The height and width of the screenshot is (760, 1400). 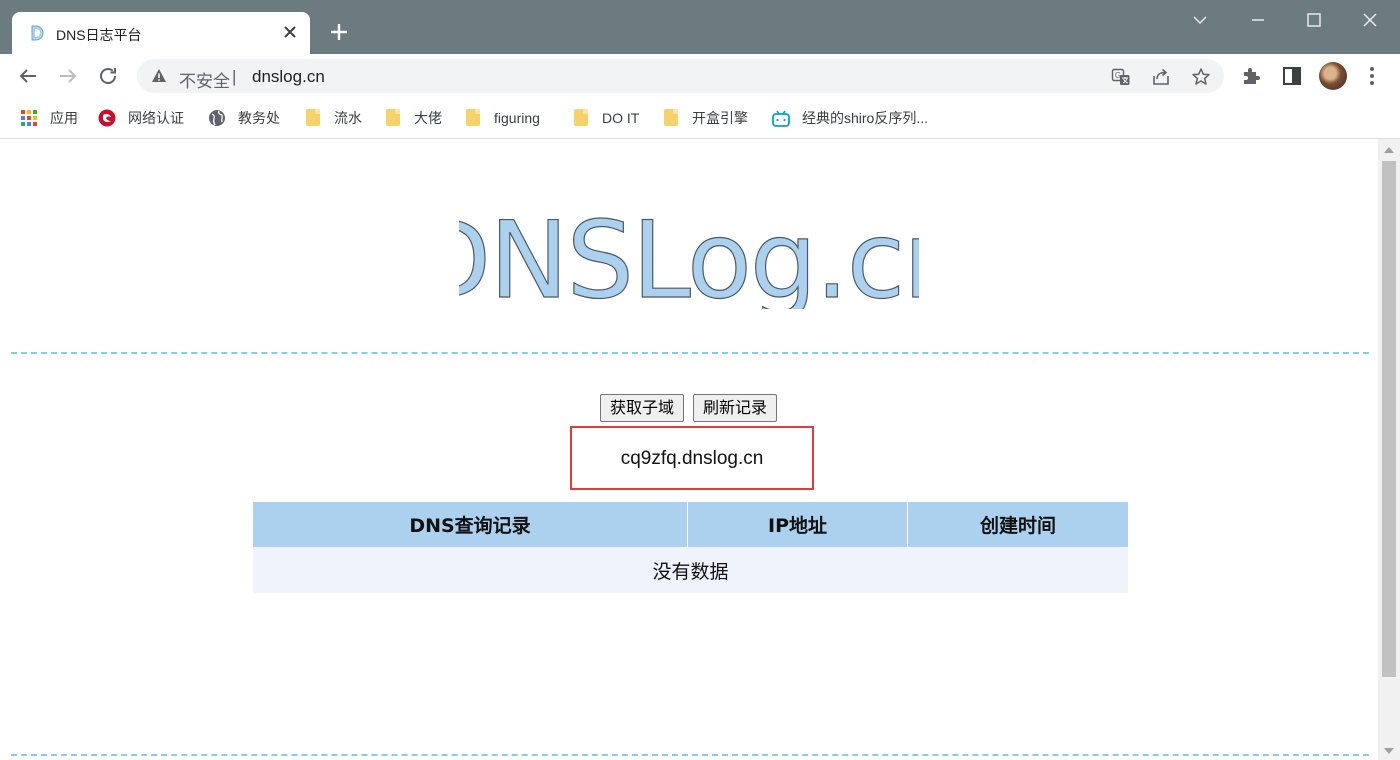 I want to click on bookmark-folder-kaihe: 开盒引擎, so click(x=705, y=118).